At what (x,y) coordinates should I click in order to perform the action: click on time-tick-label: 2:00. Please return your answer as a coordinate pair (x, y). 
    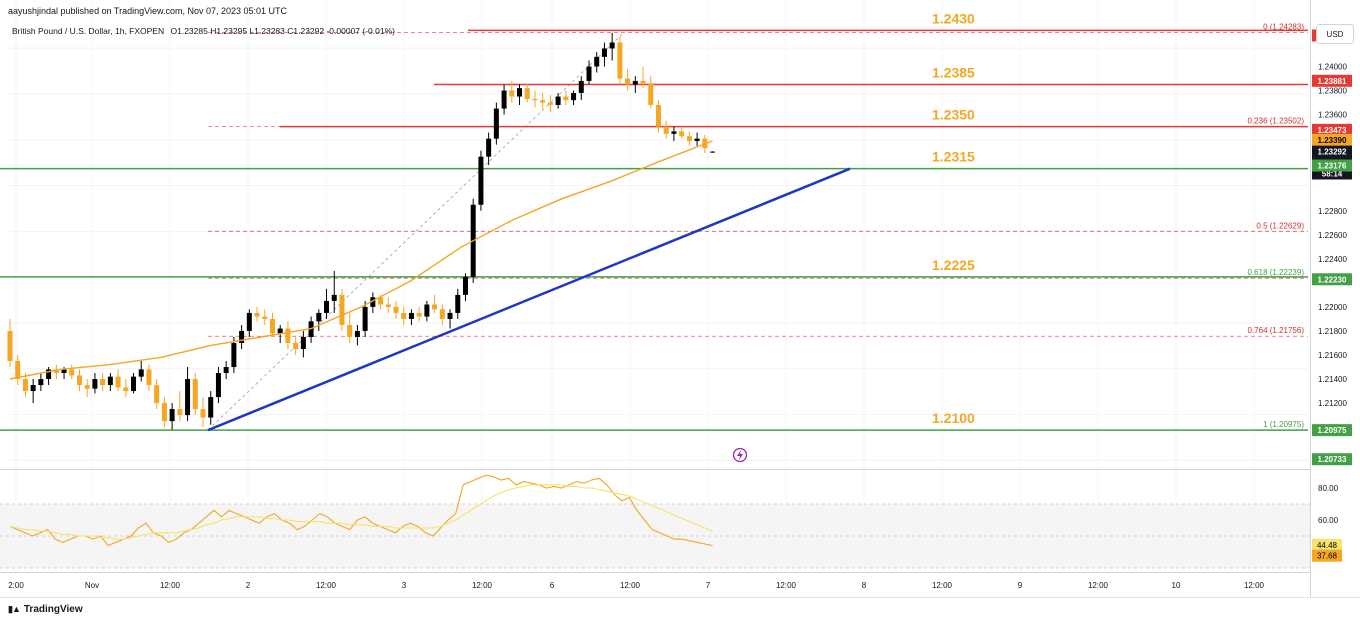
    Looking at the image, I should click on (16, 585).